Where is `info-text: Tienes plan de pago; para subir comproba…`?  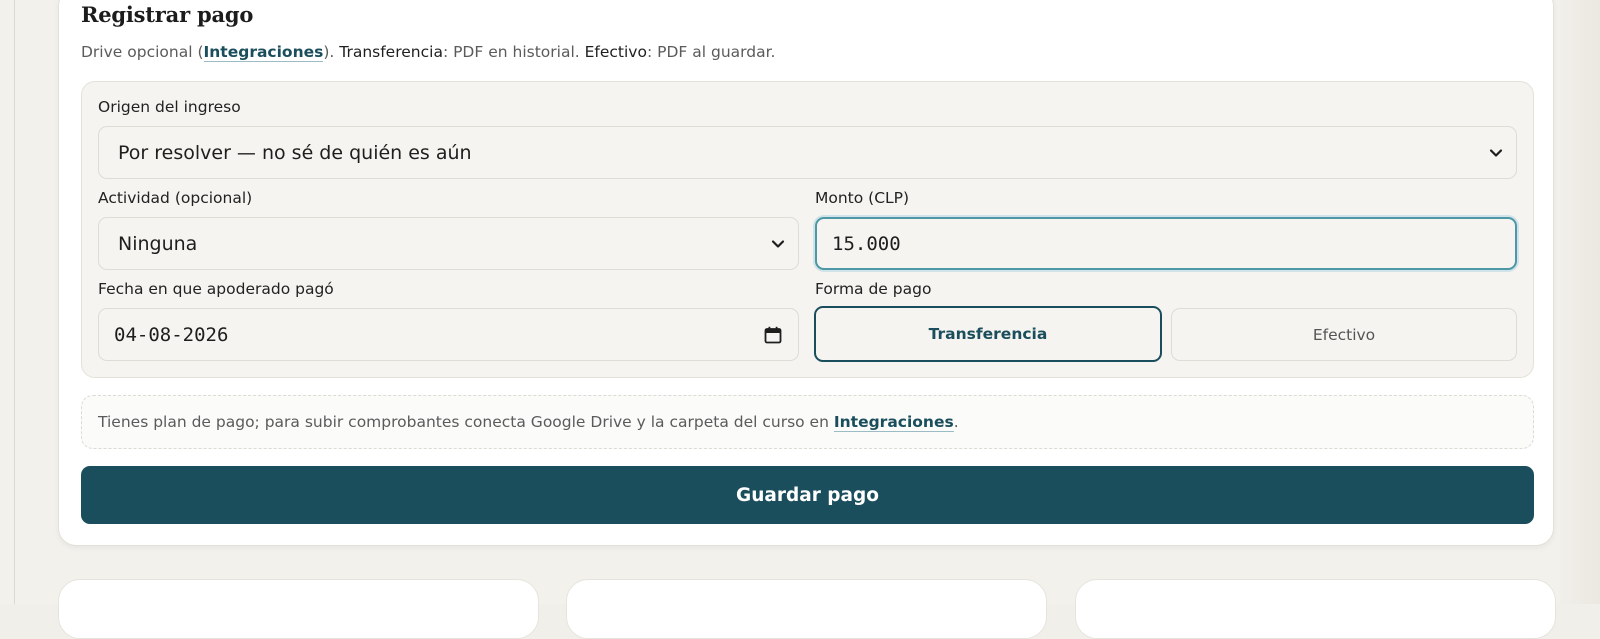
info-text: Tienes plan de pago; para subir comproba… is located at coordinates (463, 422).